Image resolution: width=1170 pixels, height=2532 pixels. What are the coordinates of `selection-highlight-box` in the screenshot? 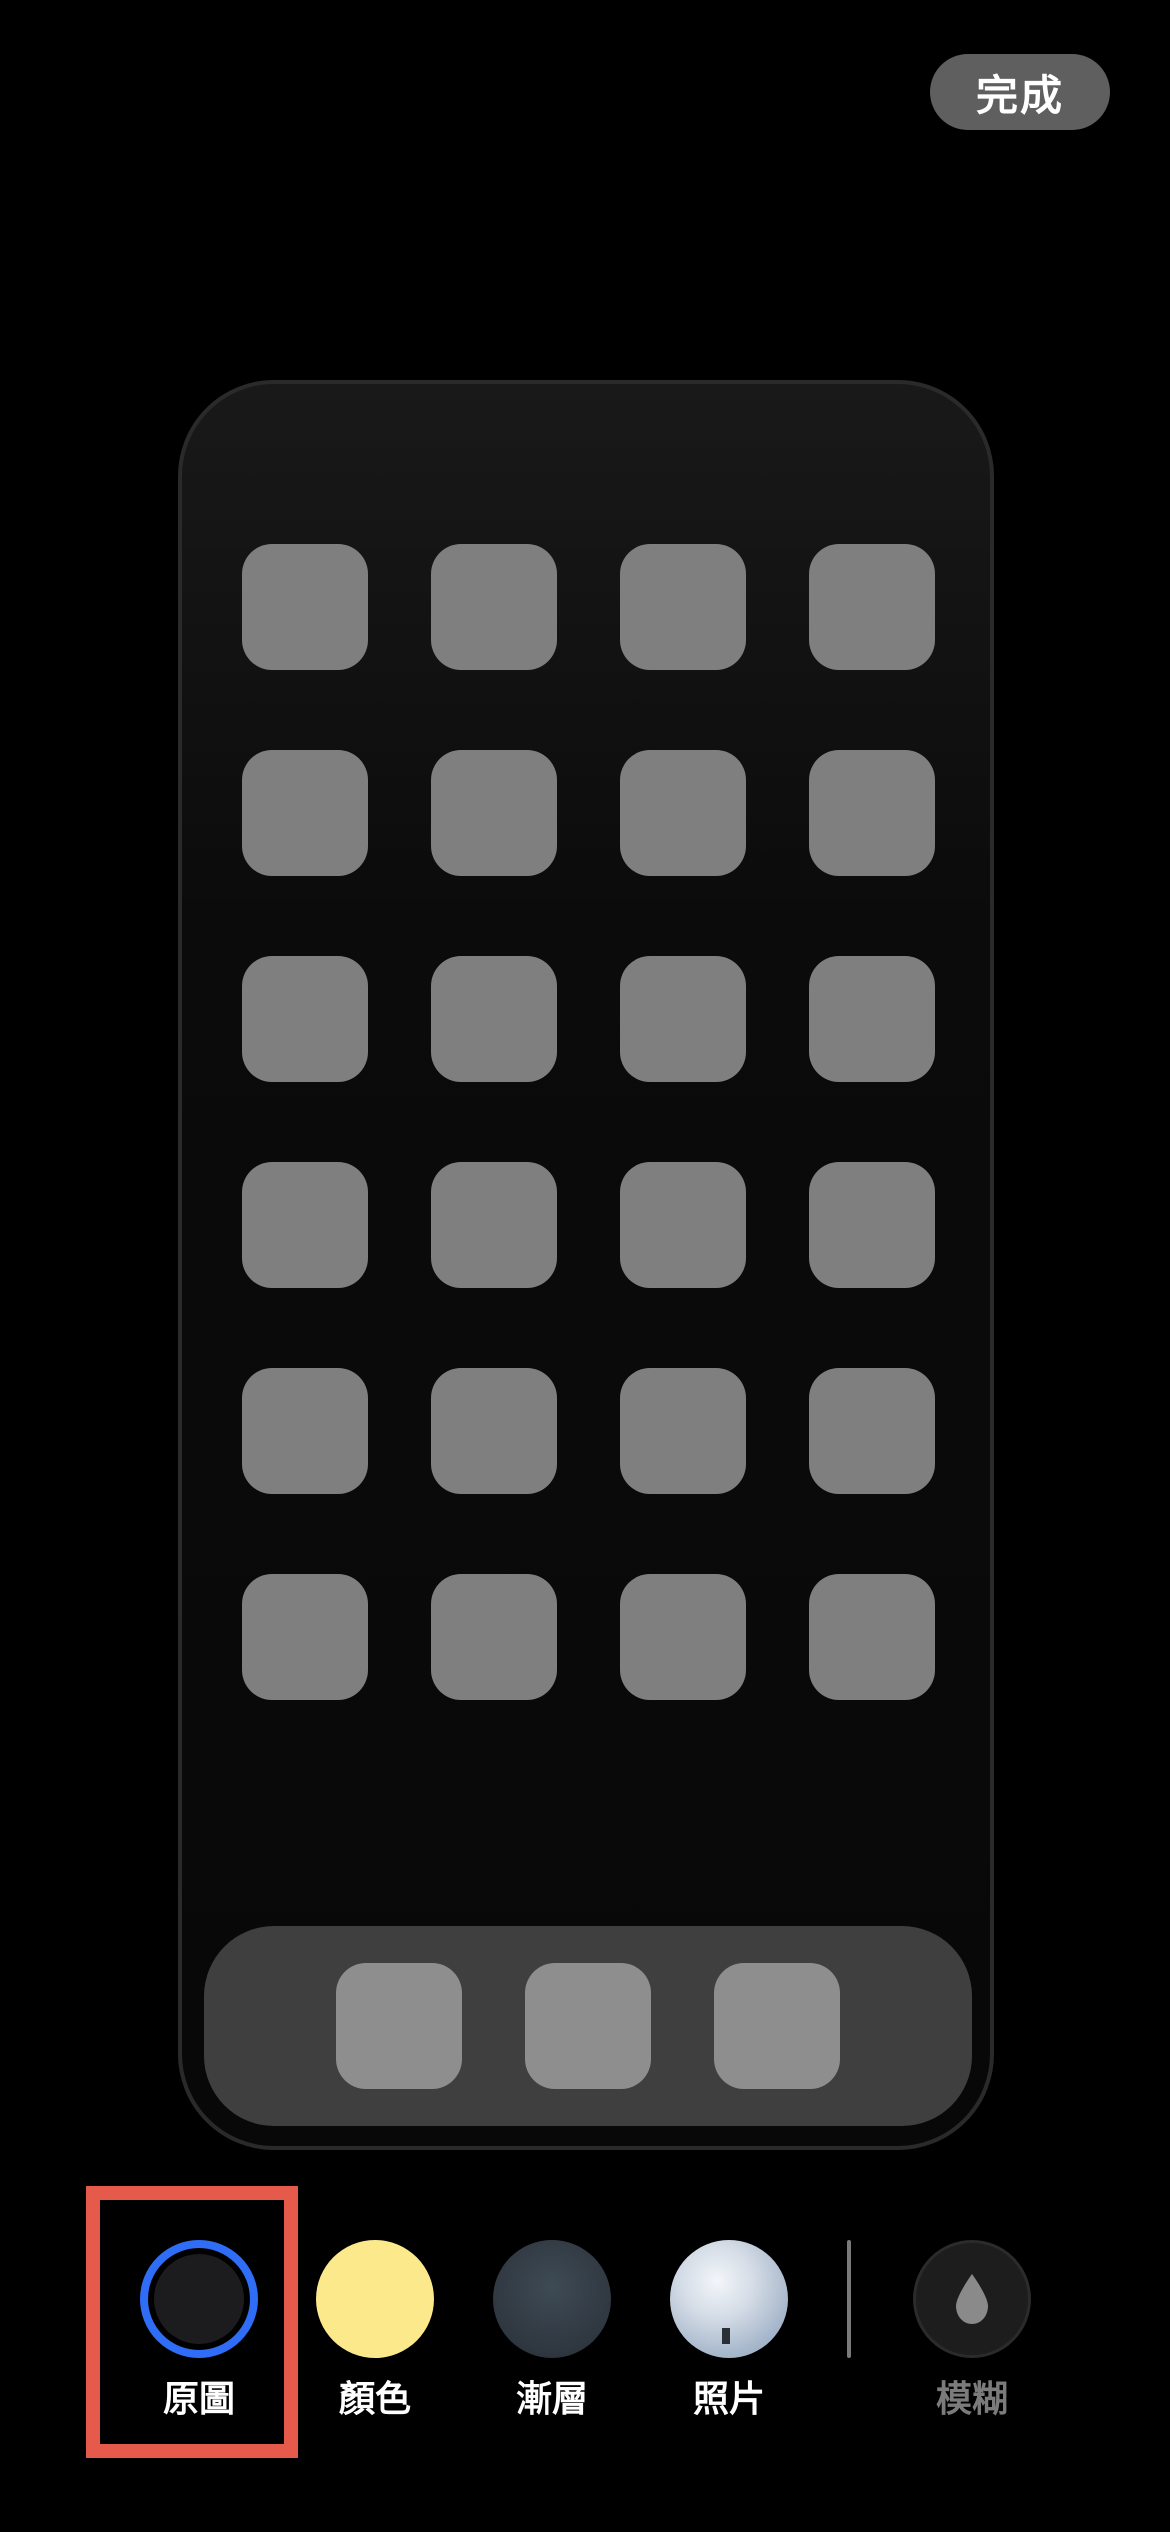 It's located at (192, 2322).